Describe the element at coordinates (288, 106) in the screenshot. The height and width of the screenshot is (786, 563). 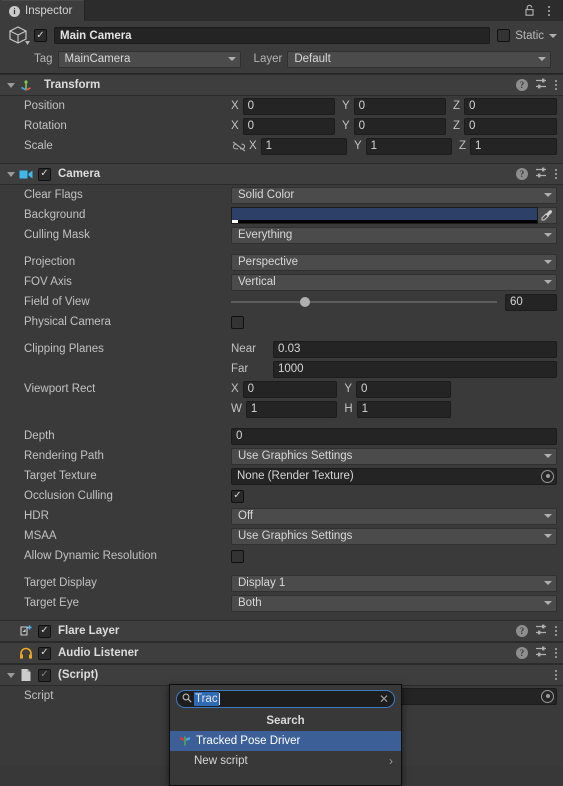
I see `position-x-input: 0` at that location.